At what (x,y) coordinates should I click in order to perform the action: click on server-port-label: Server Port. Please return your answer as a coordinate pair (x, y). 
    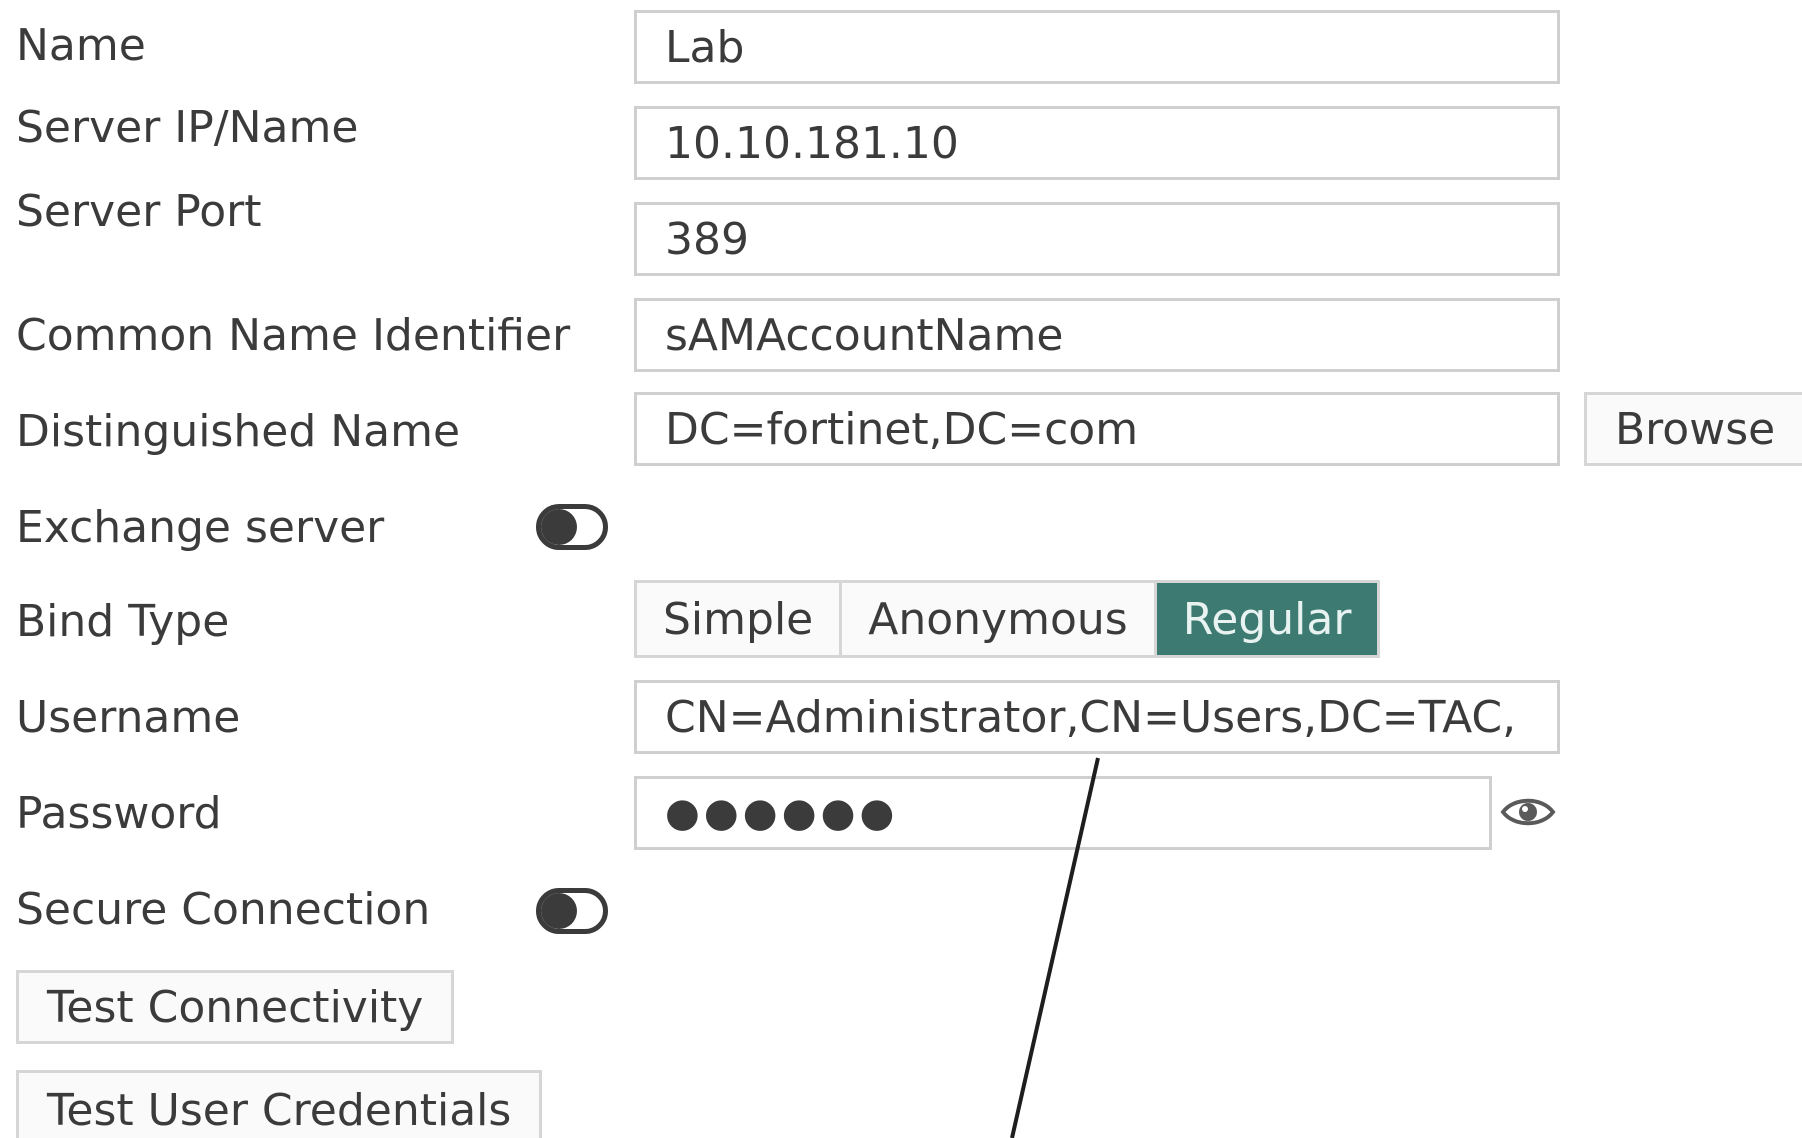
    Looking at the image, I should click on (139, 211).